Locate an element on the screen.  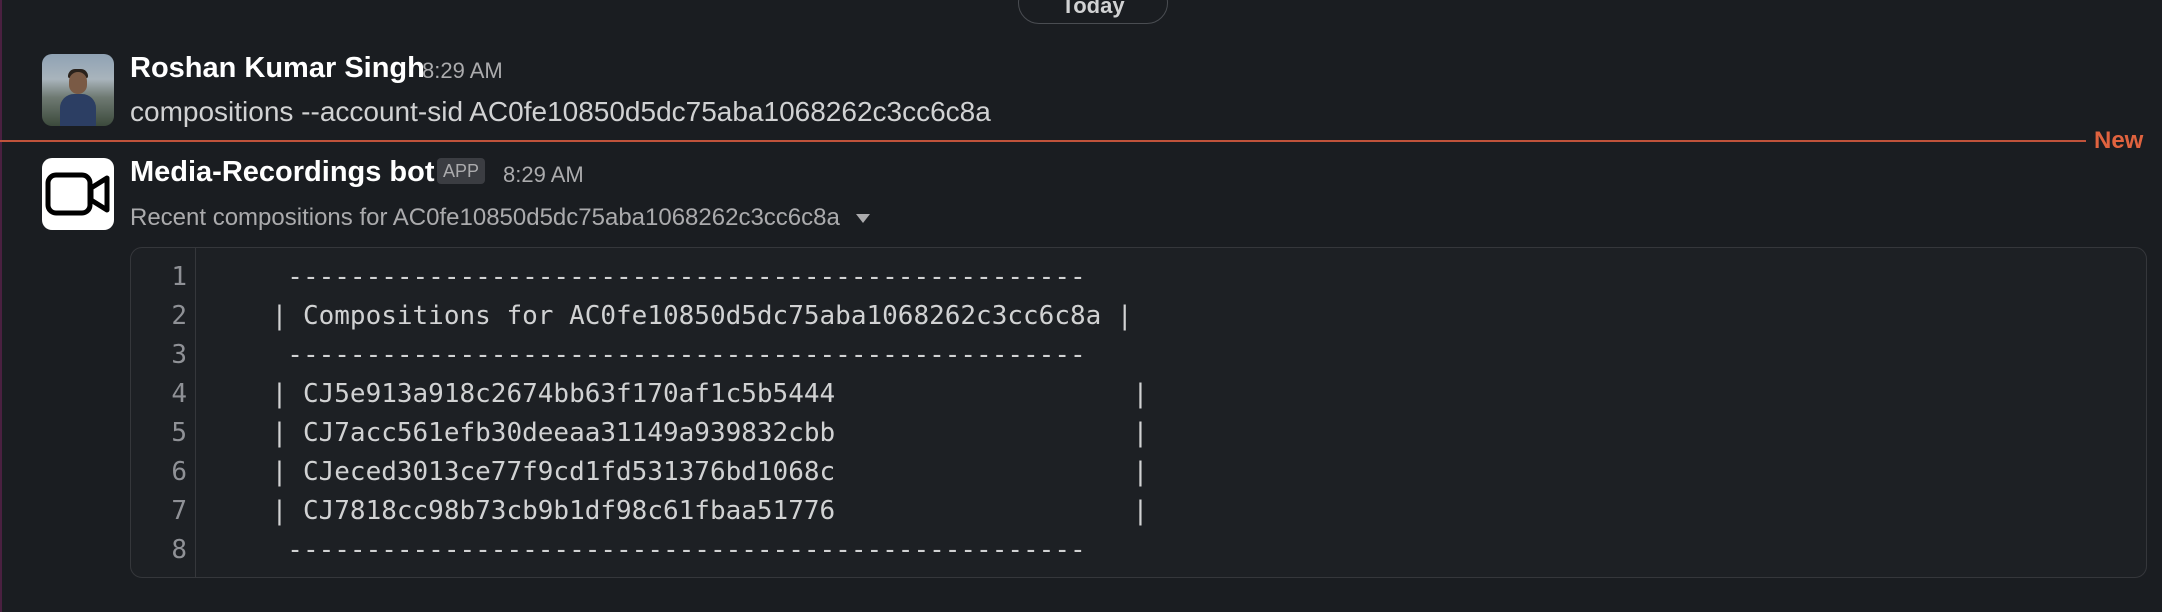
line-number: 4 is located at coordinates (179, 394).